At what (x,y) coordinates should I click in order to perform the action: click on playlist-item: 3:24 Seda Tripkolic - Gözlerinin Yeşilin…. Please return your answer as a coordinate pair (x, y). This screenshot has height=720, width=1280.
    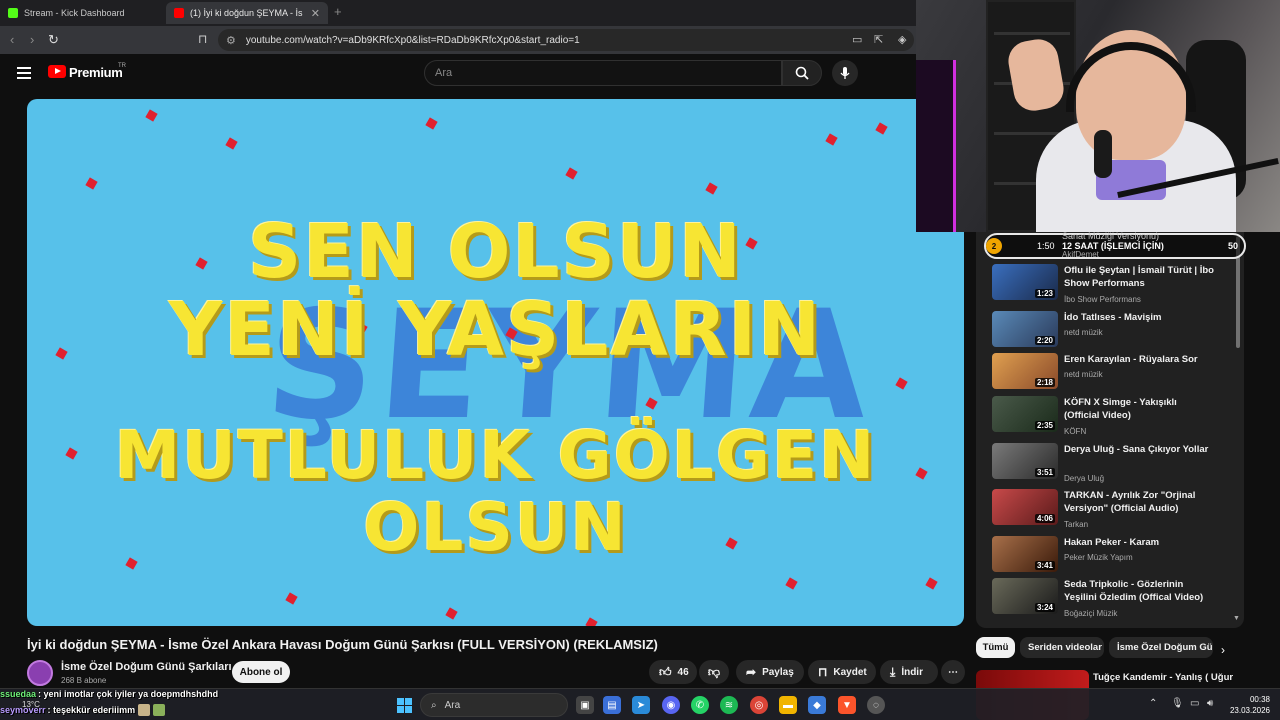
    Looking at the image, I should click on (1110, 600).